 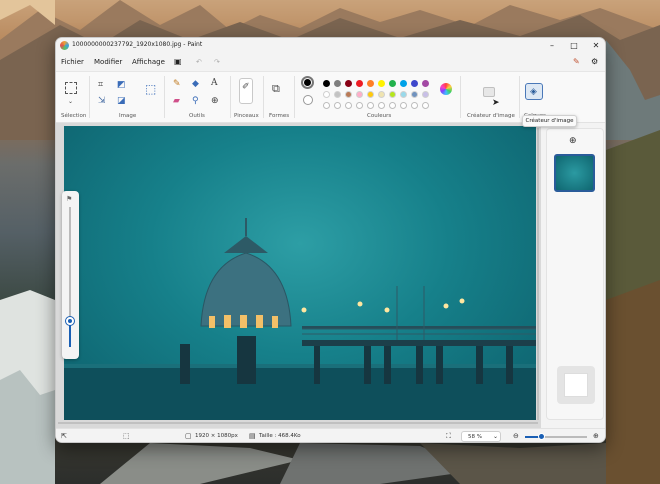 What do you see at coordinates (64, 436) in the screenshot?
I see `cursor-position-icon: ⇱` at bounding box center [64, 436].